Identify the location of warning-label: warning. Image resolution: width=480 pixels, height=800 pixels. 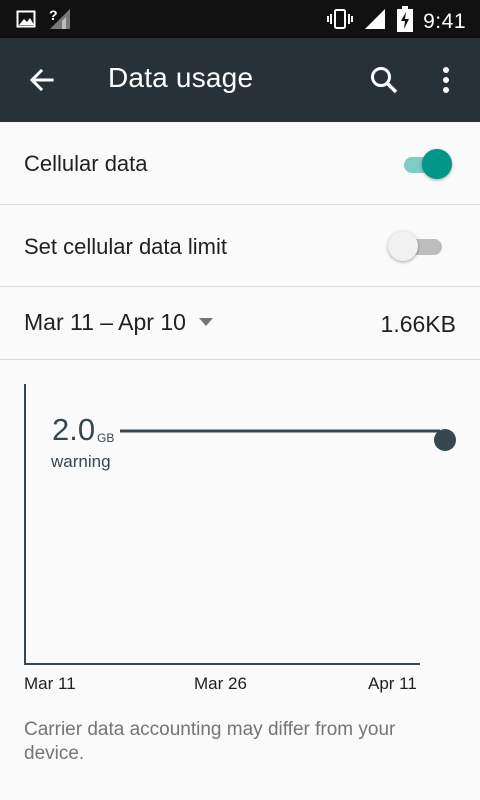
(81, 461).